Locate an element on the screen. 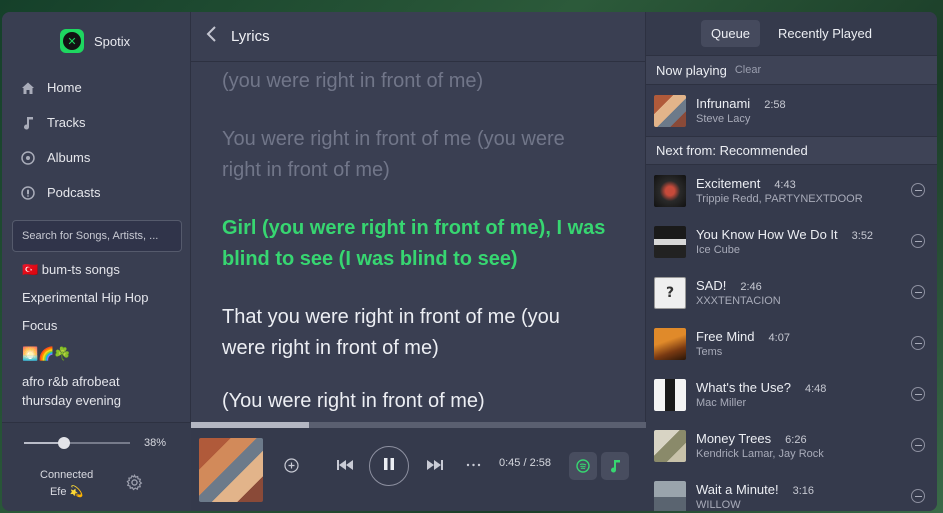 This screenshot has height=513, width=943. next-from-header: Next from: Recommended is located at coordinates (791, 150).